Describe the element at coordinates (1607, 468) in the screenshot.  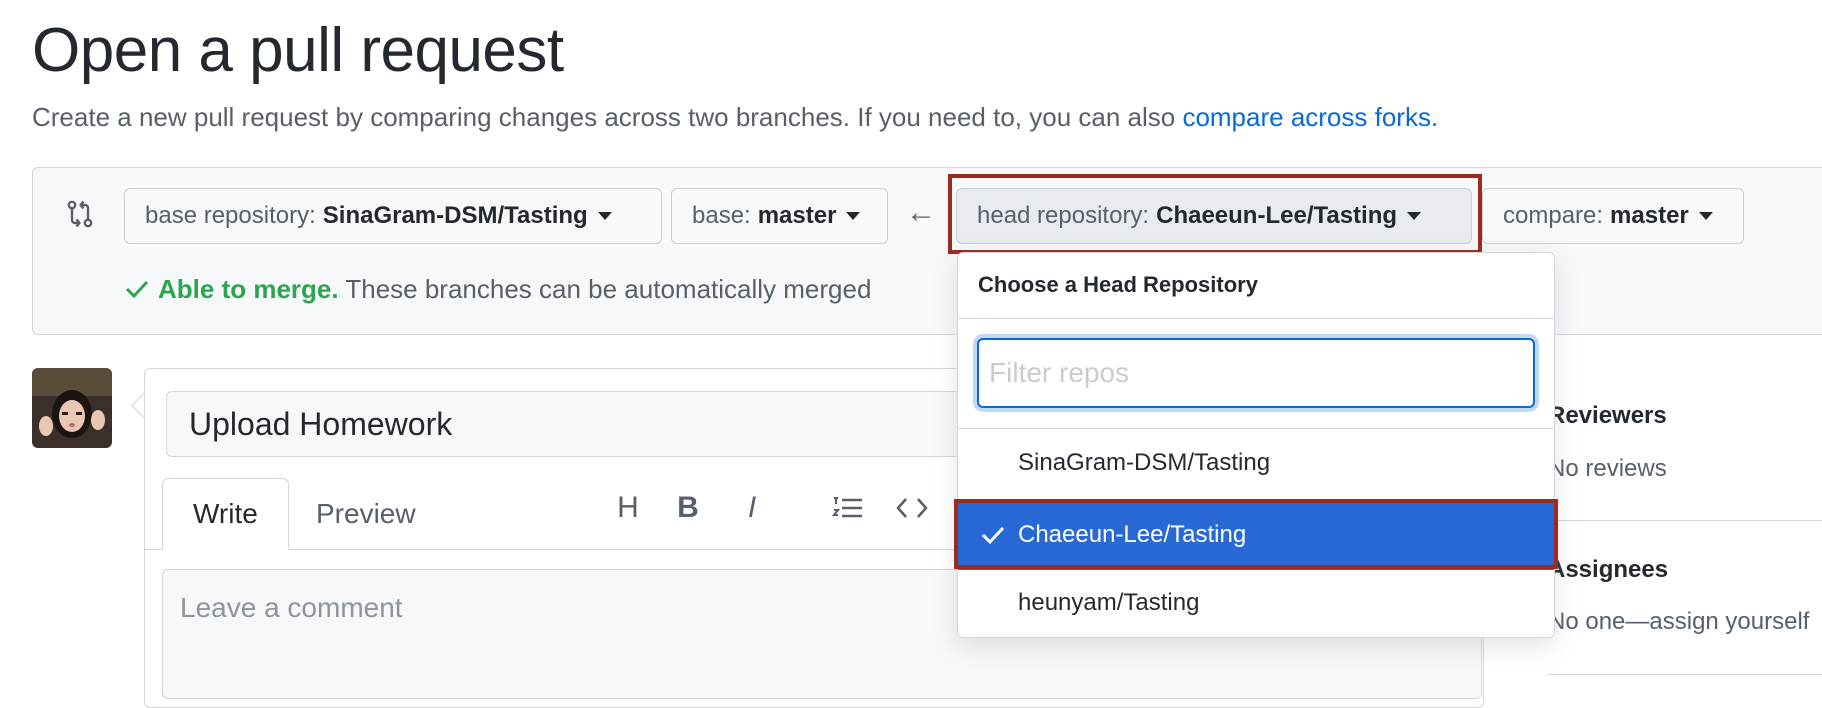
I see `reviewers-value: No reviews` at that location.